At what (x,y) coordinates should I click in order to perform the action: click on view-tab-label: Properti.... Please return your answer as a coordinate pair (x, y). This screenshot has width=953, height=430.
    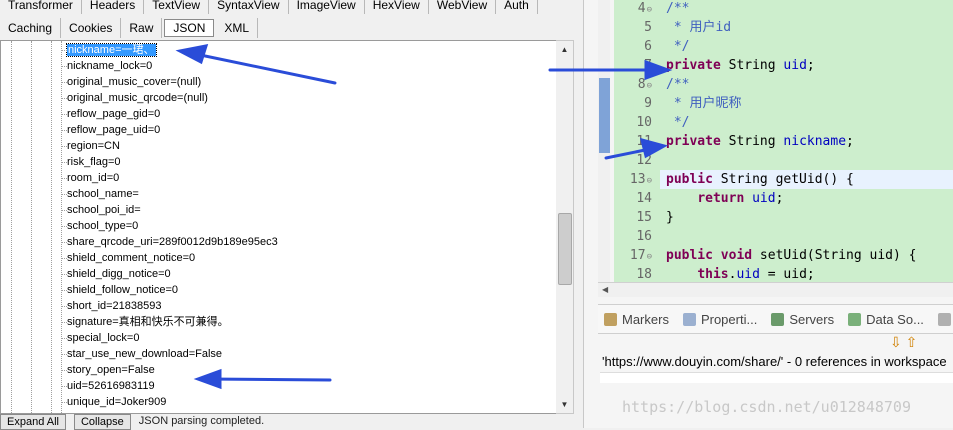
    Looking at the image, I should click on (729, 319).